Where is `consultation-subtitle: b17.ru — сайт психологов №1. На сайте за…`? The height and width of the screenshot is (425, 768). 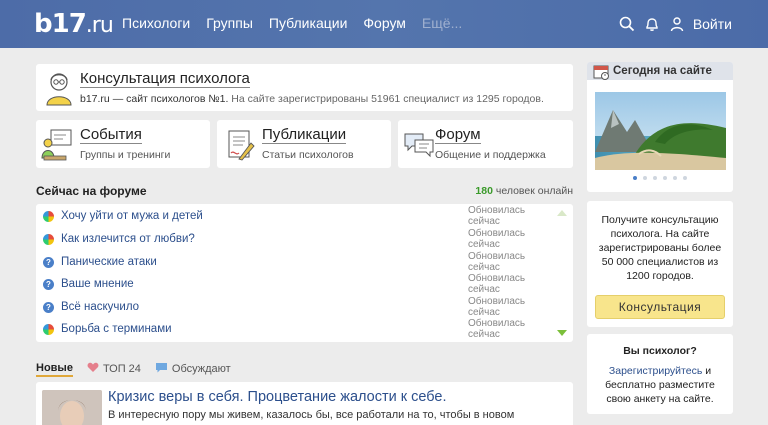 consultation-subtitle: b17.ru — сайт психологов №1. На сайте за… is located at coordinates (312, 99).